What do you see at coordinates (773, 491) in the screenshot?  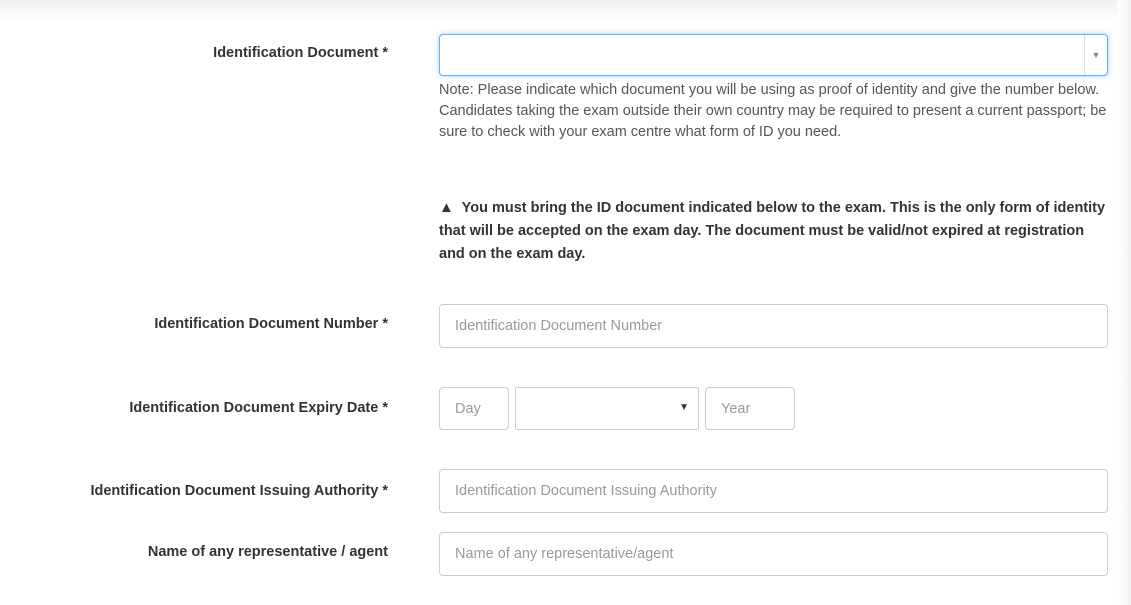 I see `issuing-authority-input` at bounding box center [773, 491].